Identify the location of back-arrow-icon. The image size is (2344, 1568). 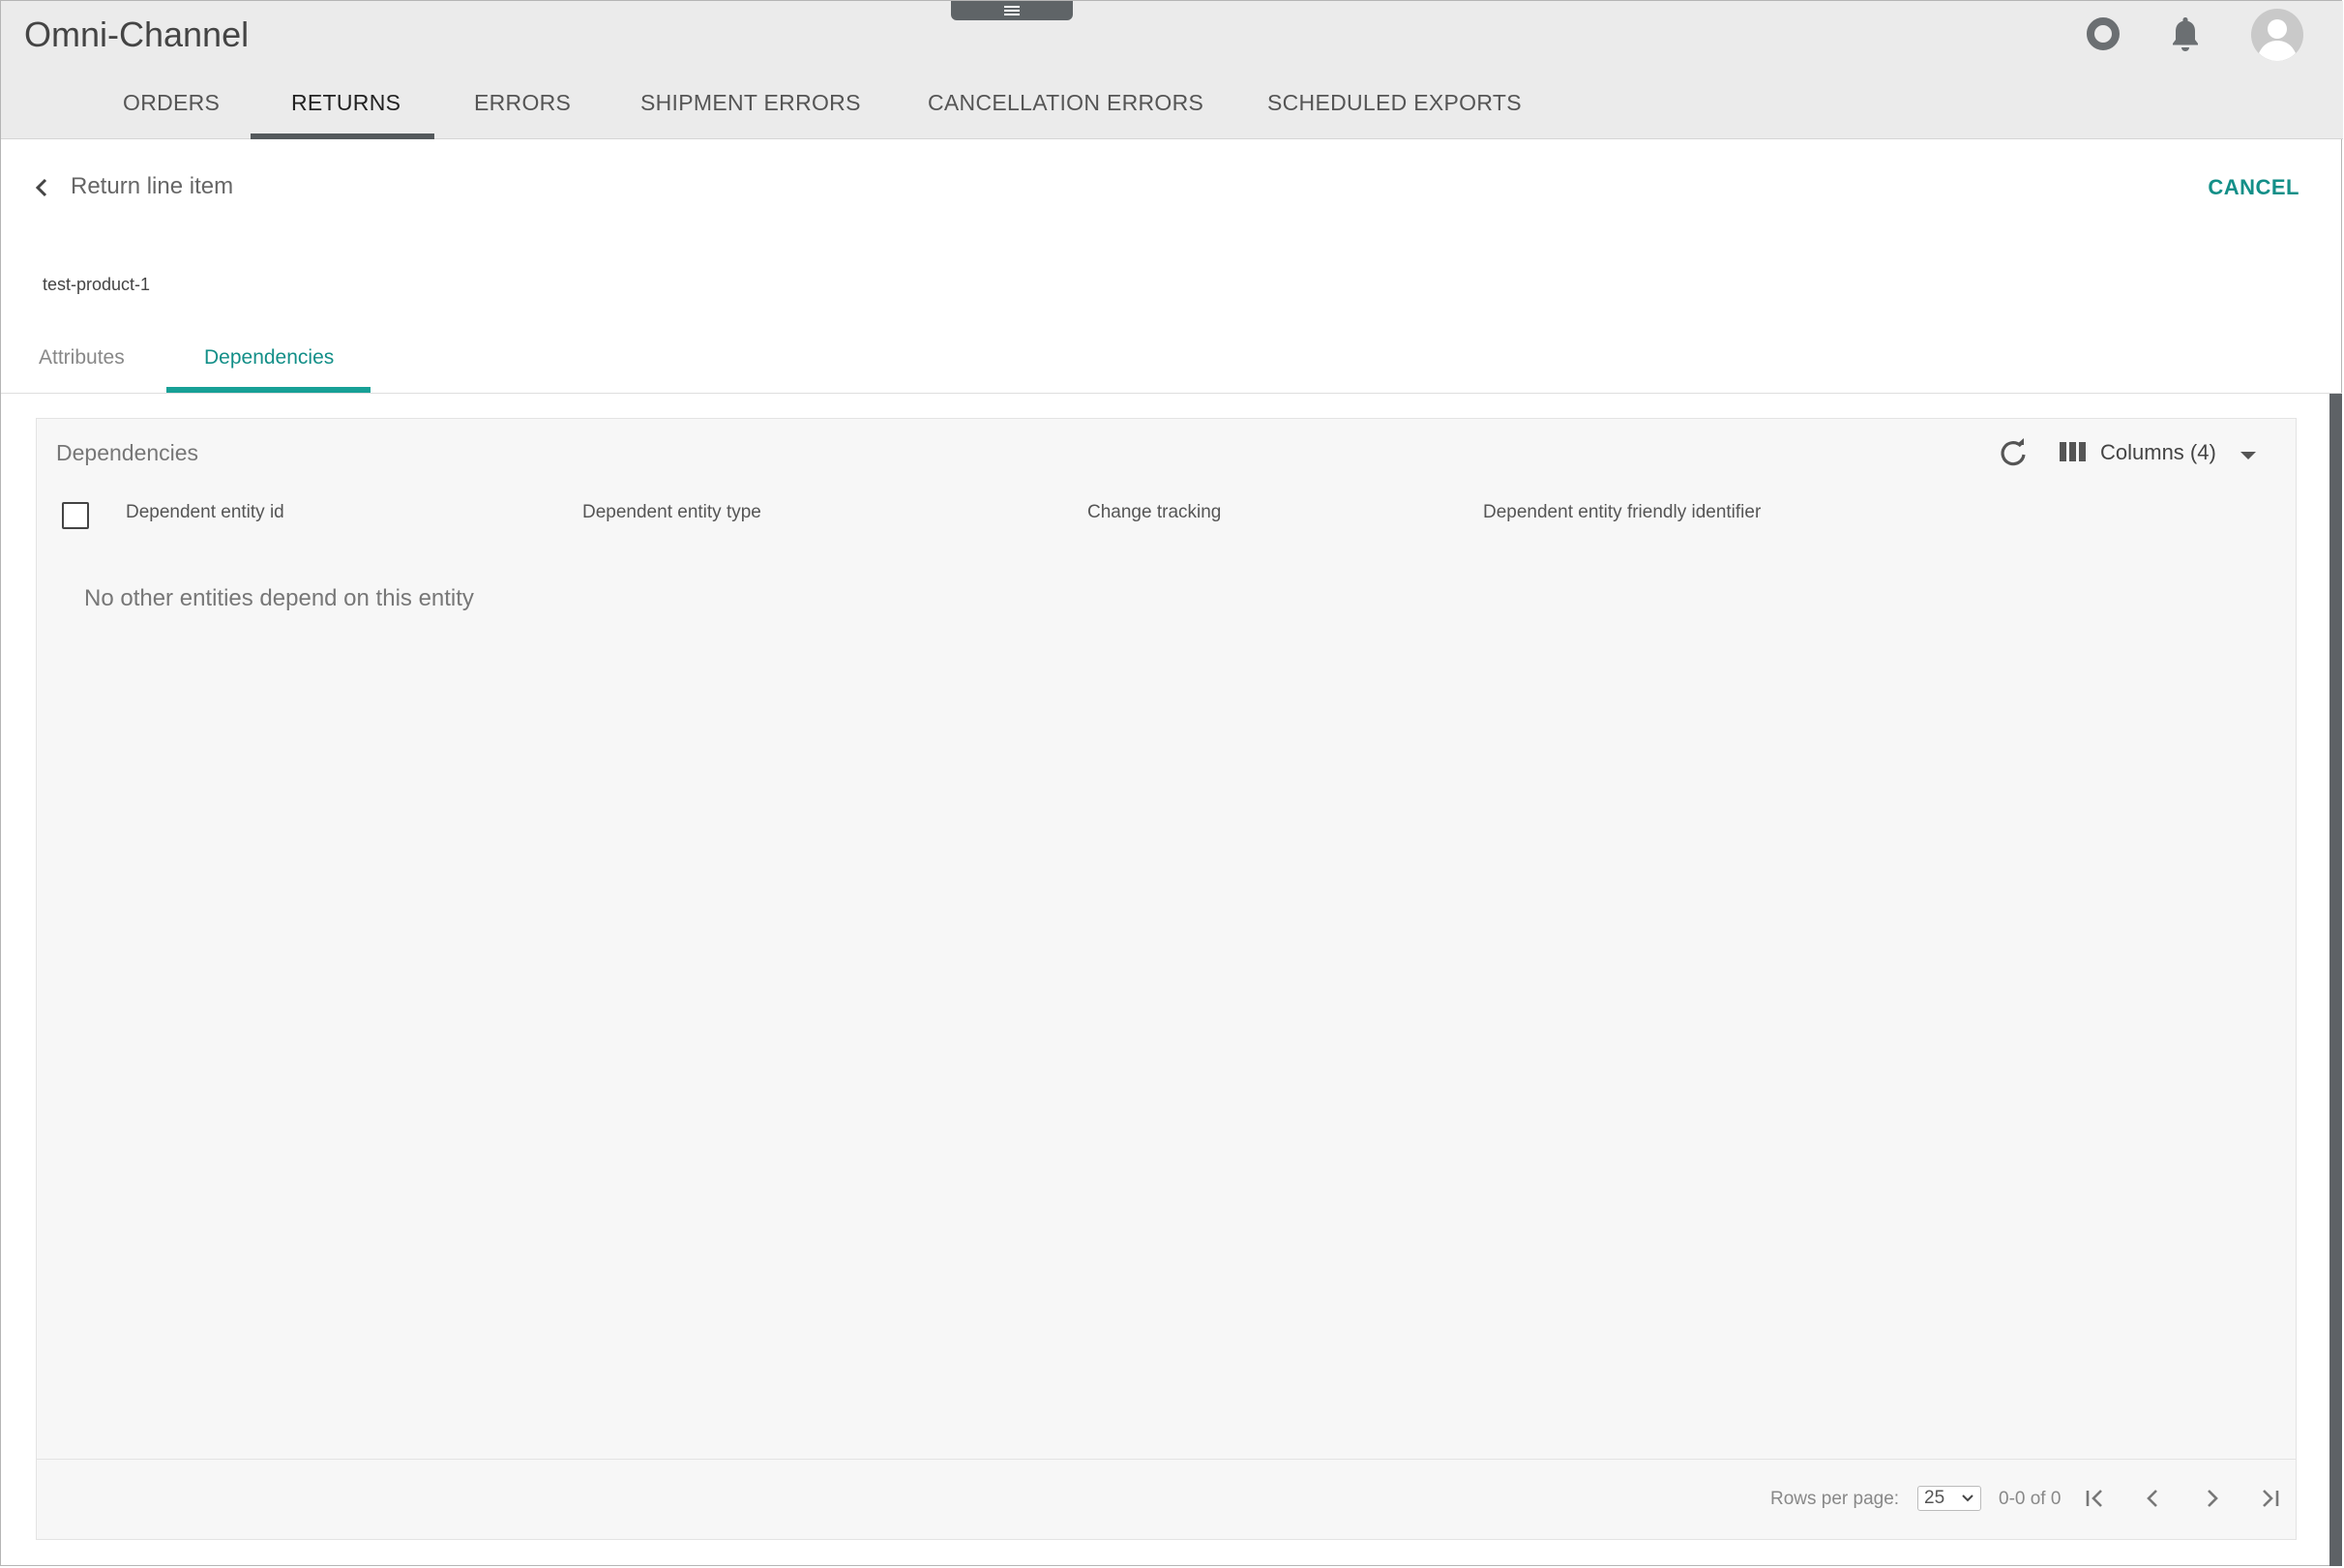
(41, 187).